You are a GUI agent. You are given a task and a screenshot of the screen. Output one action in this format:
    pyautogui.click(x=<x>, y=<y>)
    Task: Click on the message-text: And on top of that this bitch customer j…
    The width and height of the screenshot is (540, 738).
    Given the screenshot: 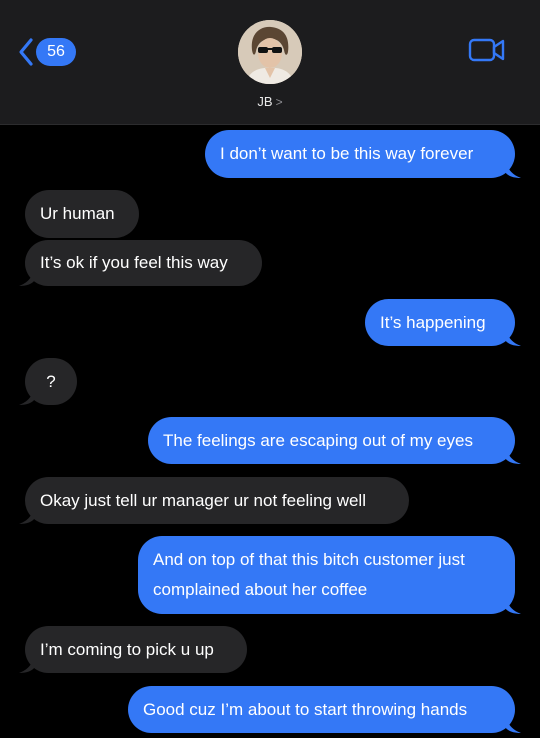 What is the action you would take?
    pyautogui.click(x=309, y=574)
    